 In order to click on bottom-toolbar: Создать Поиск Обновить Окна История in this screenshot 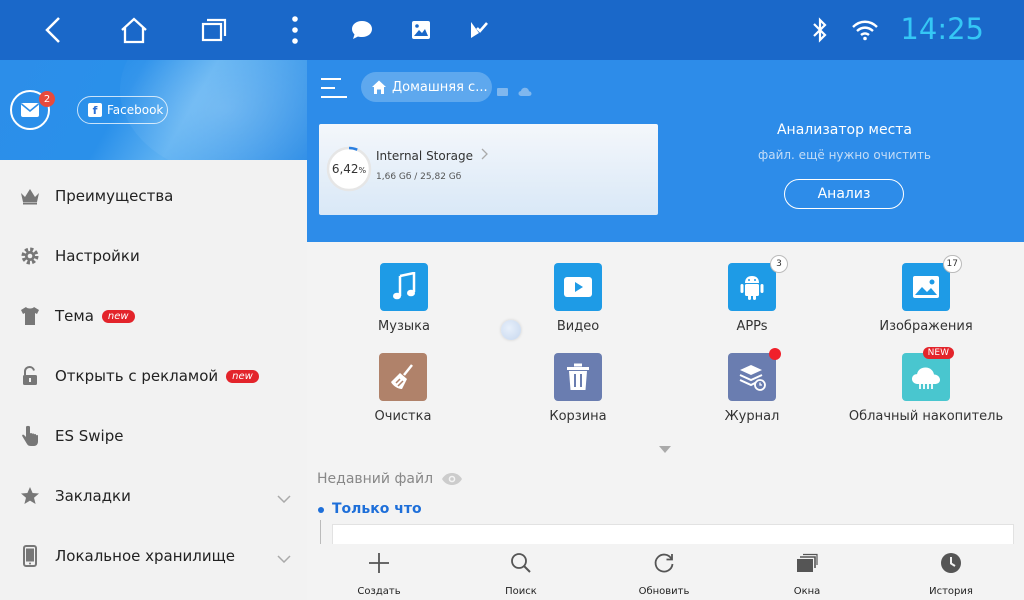, I will do `click(665, 572)`.